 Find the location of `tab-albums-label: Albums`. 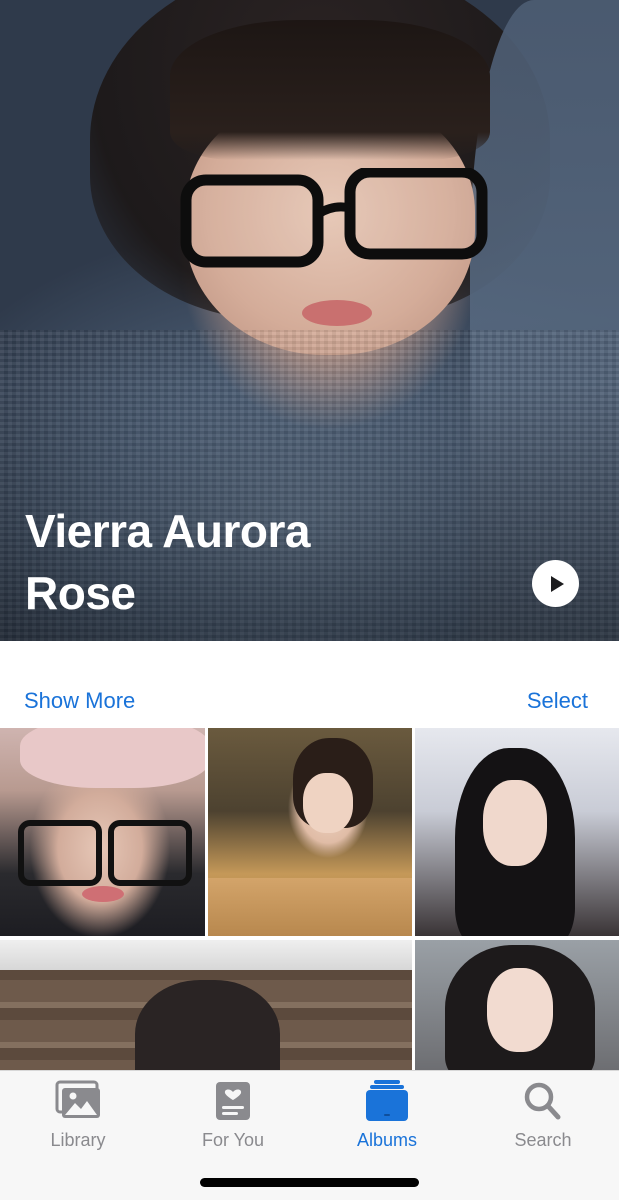

tab-albums-label: Albums is located at coordinates (387, 1140).